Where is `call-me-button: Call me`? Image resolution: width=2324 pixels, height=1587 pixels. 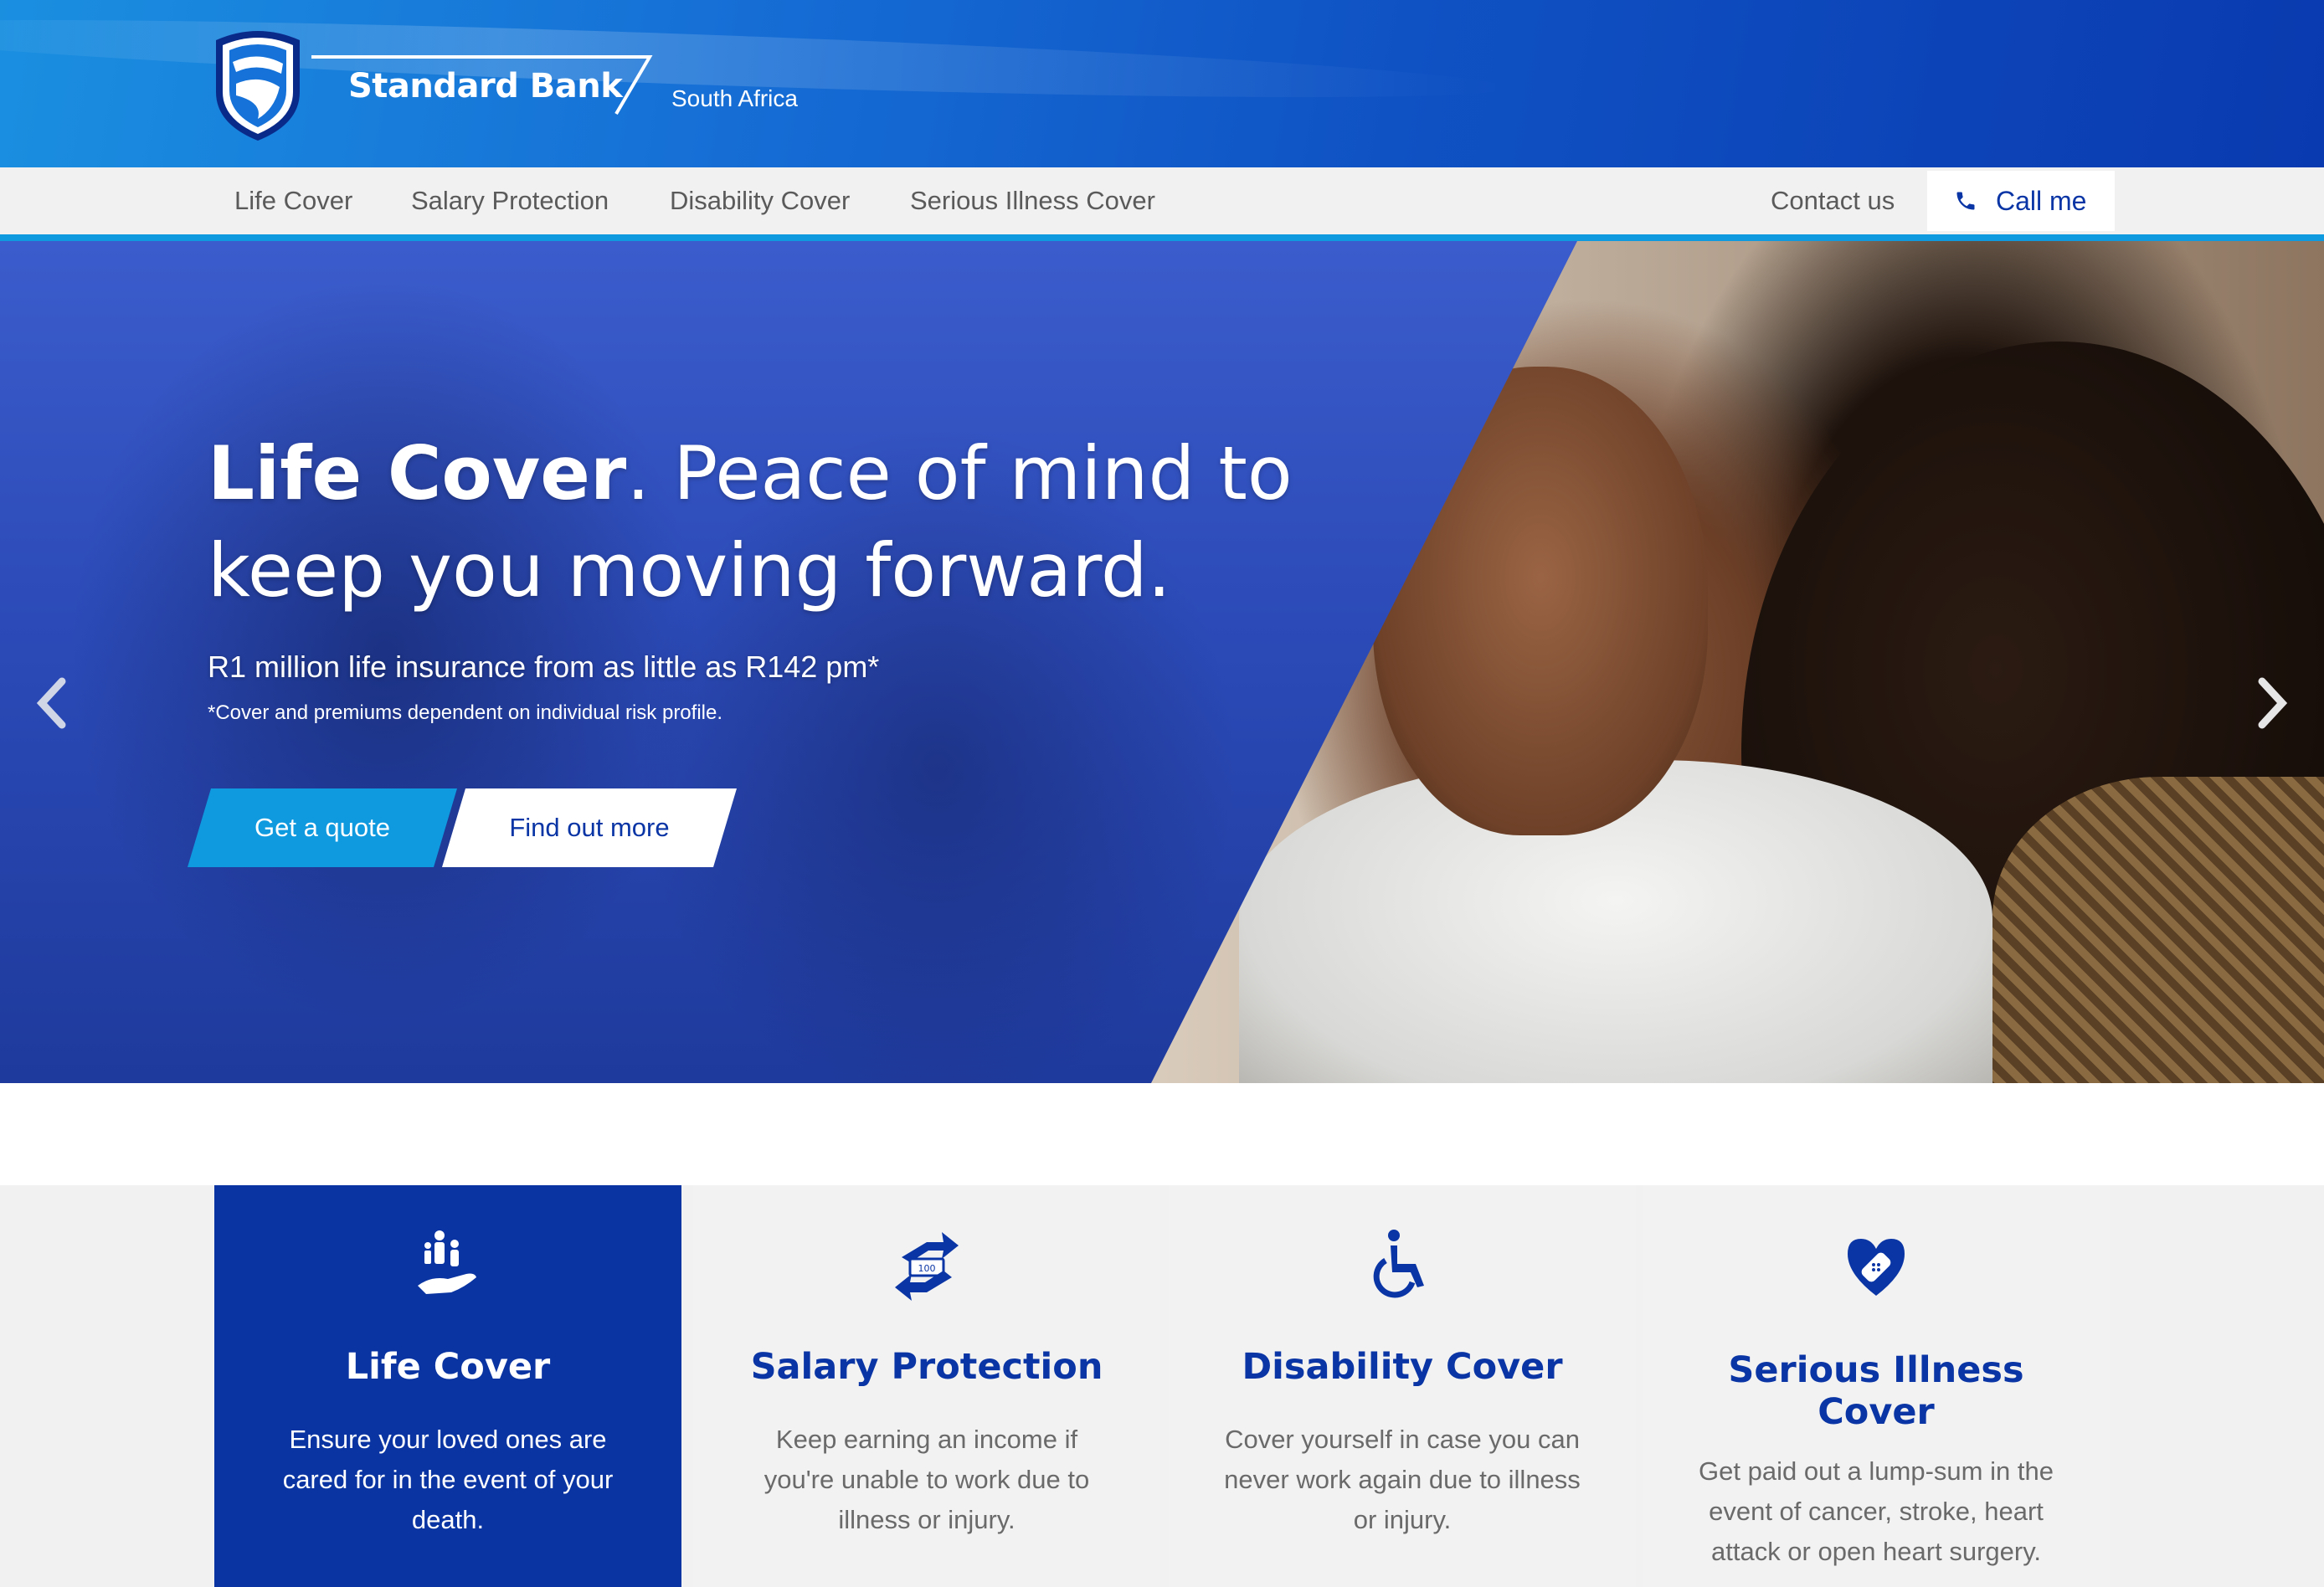 call-me-button: Call me is located at coordinates (2021, 201).